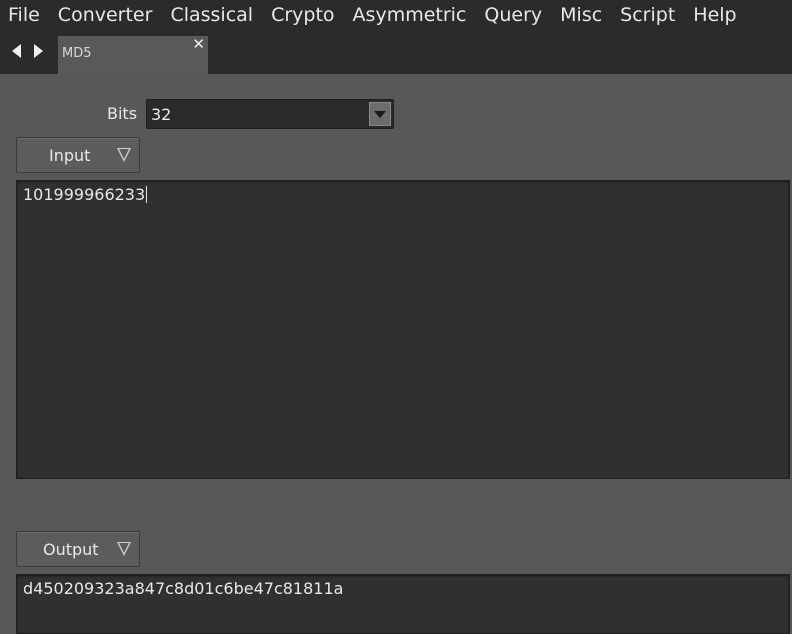 Image resolution: width=792 pixels, height=634 pixels. Describe the element at coordinates (270, 114) in the screenshot. I see `bits-select: 32` at that location.